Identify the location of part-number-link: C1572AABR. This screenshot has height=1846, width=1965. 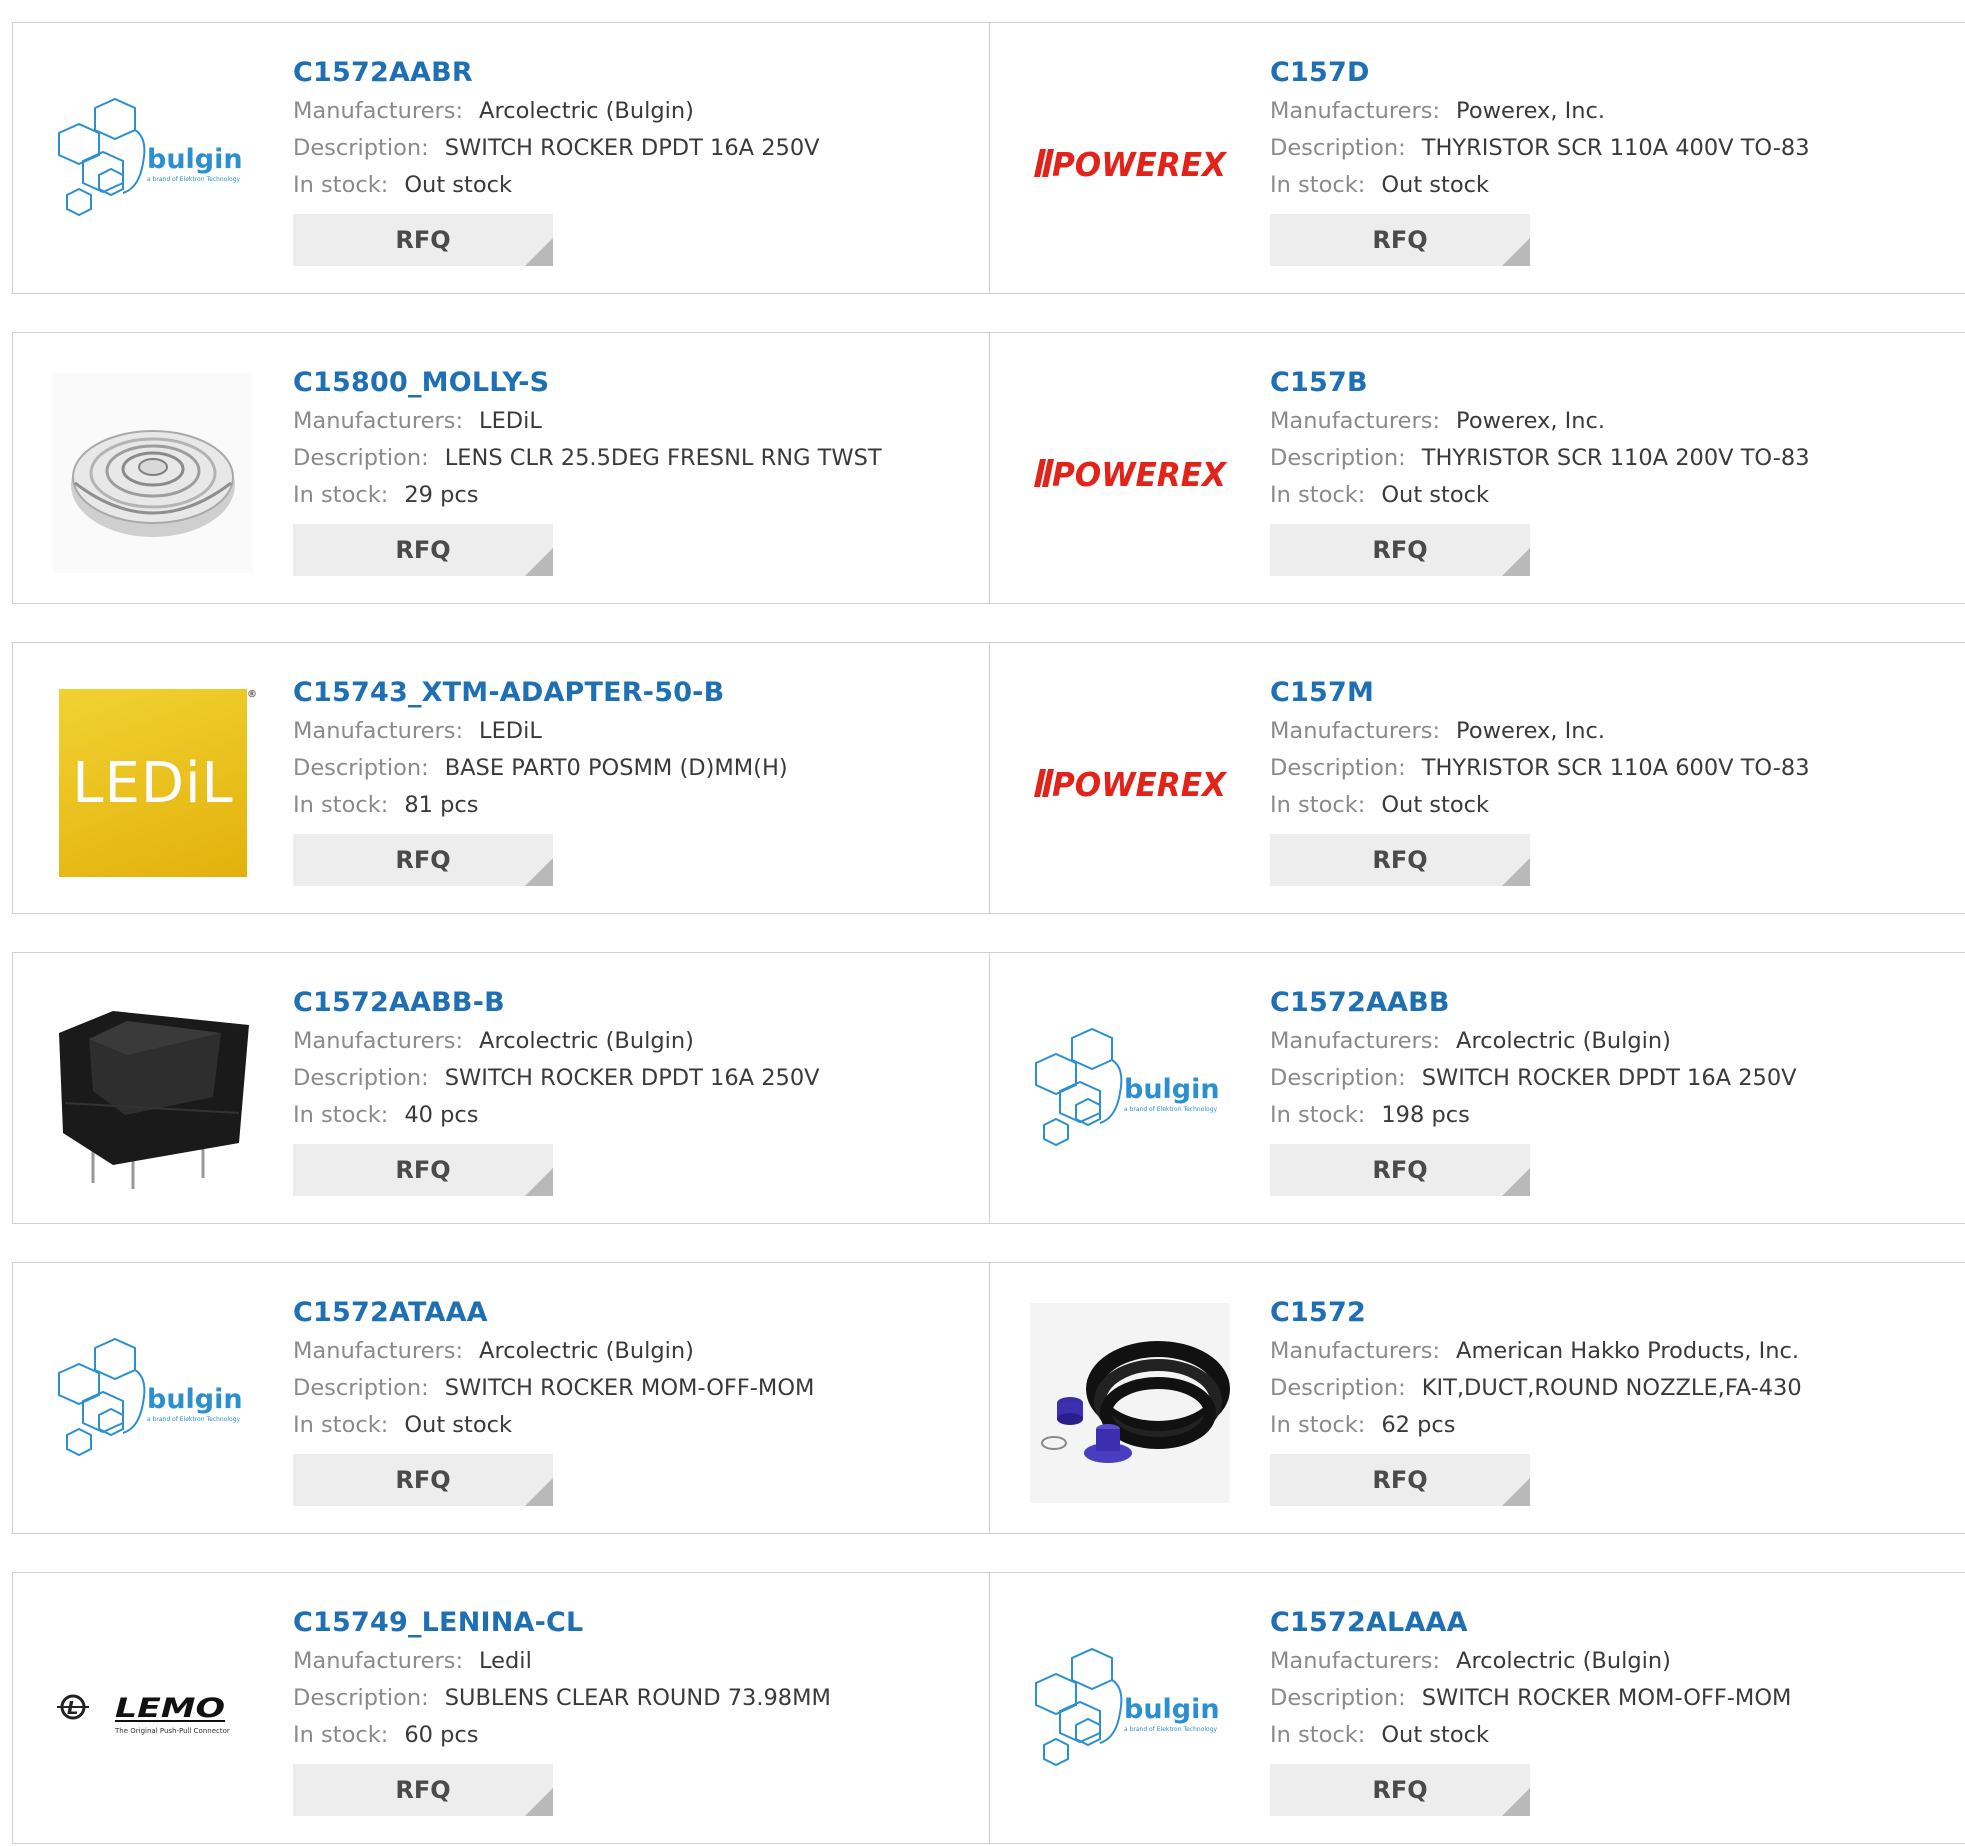
(556, 73).